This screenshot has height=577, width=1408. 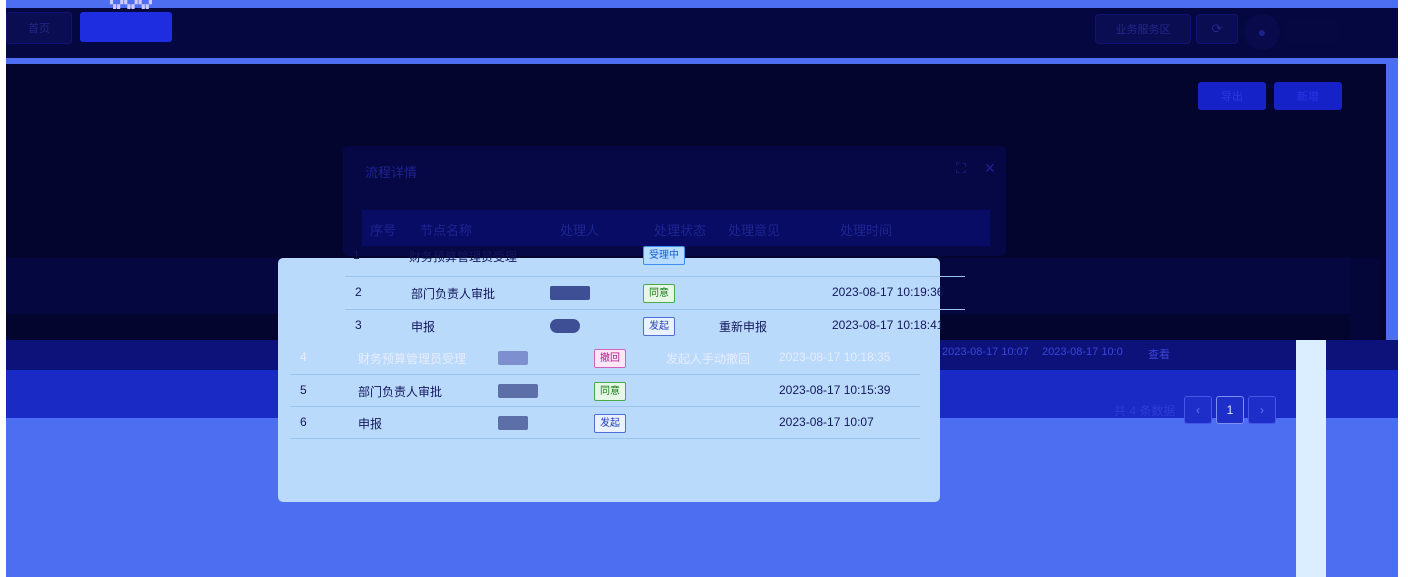 What do you see at coordinates (580, 230) in the screenshot?
I see `header-handler: 处理人` at bounding box center [580, 230].